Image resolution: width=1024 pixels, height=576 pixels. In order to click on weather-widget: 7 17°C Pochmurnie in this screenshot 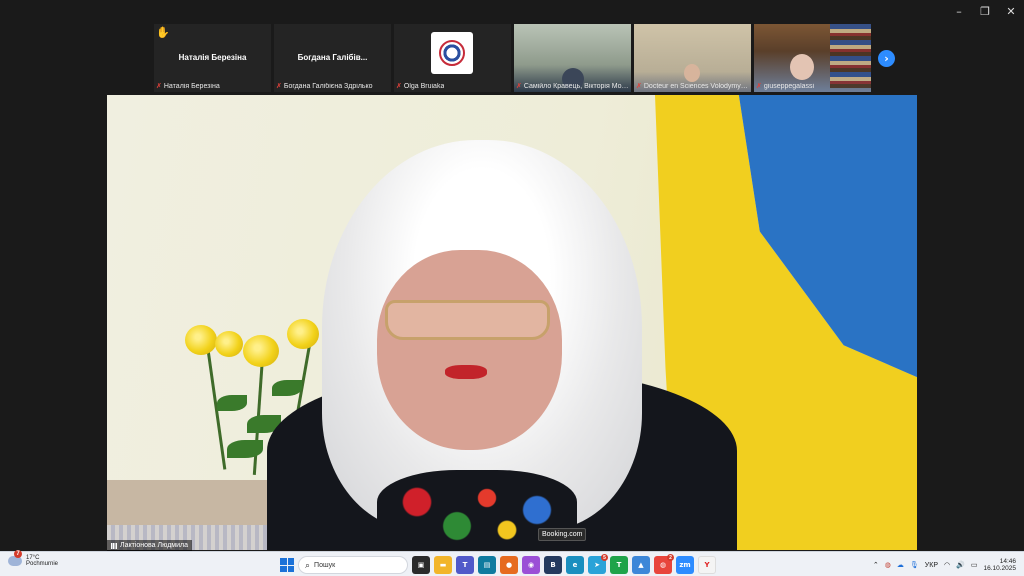, I will do `click(33, 558)`.